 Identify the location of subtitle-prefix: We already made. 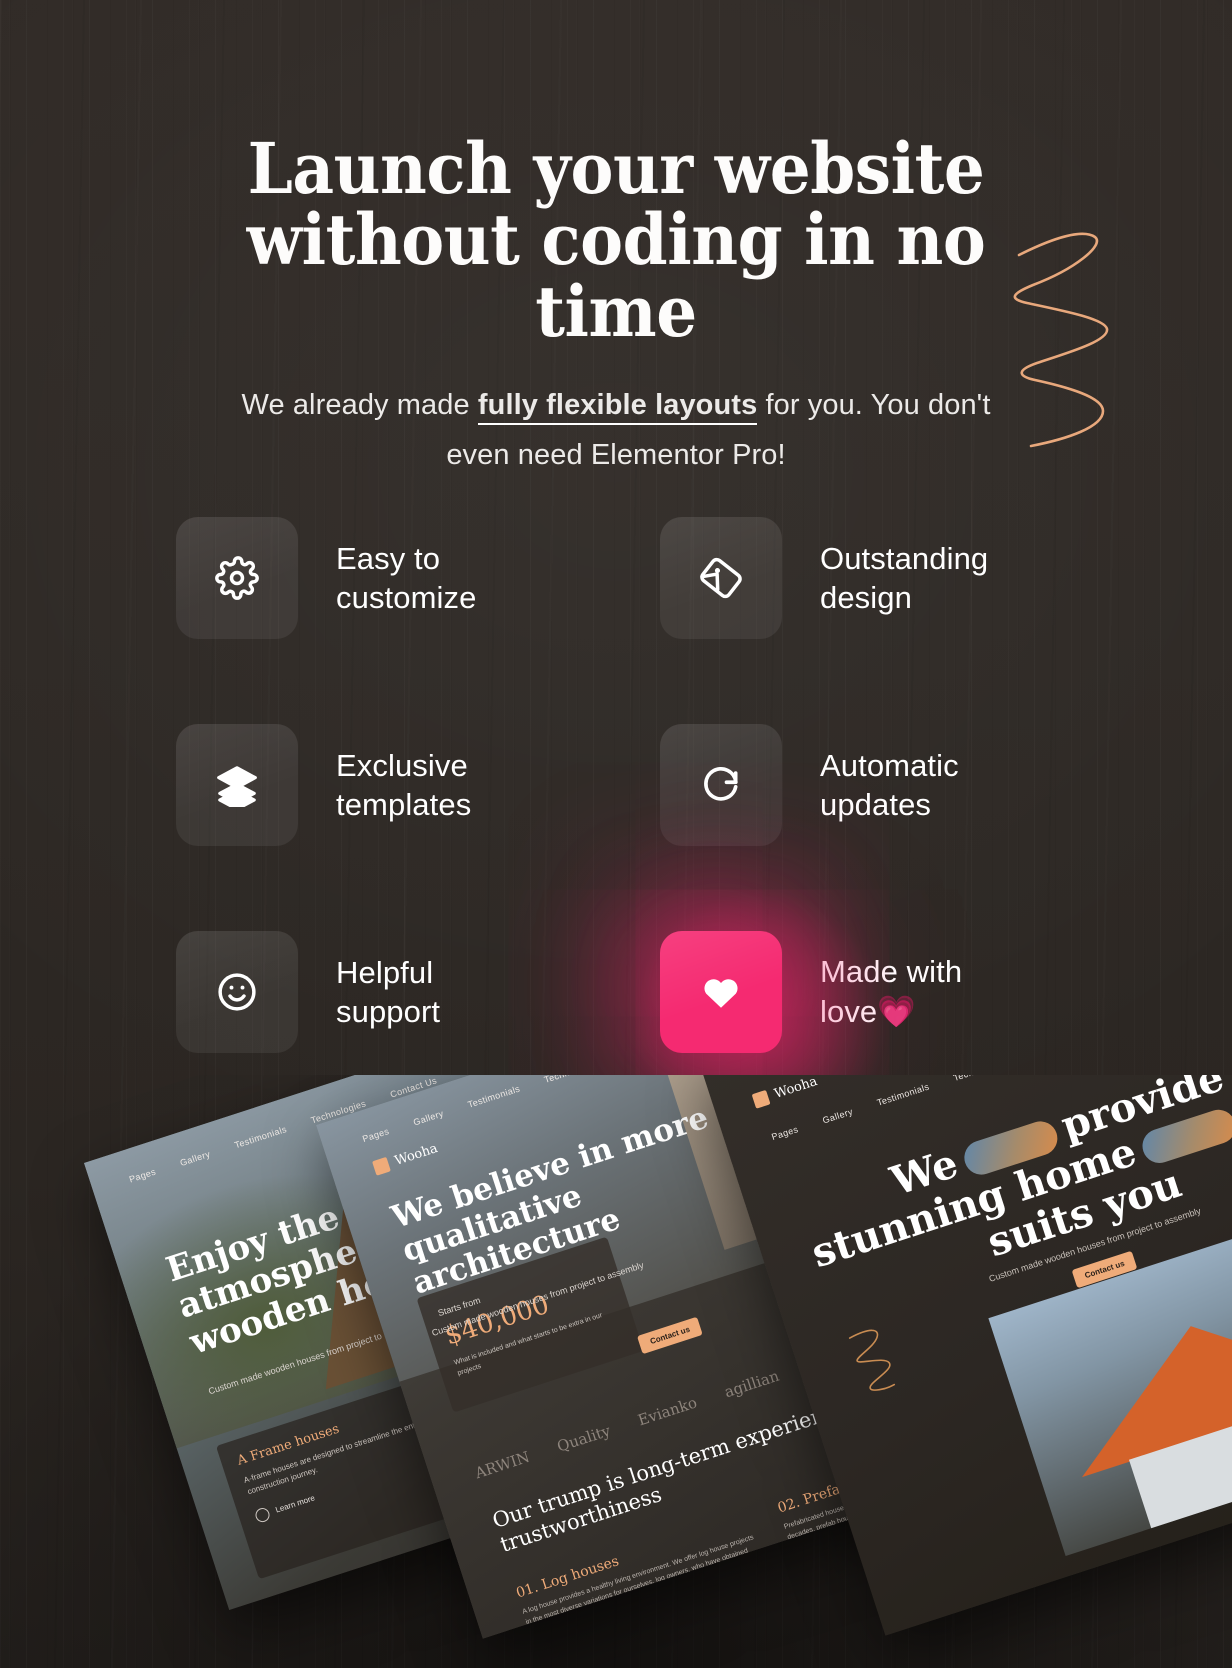
(359, 405).